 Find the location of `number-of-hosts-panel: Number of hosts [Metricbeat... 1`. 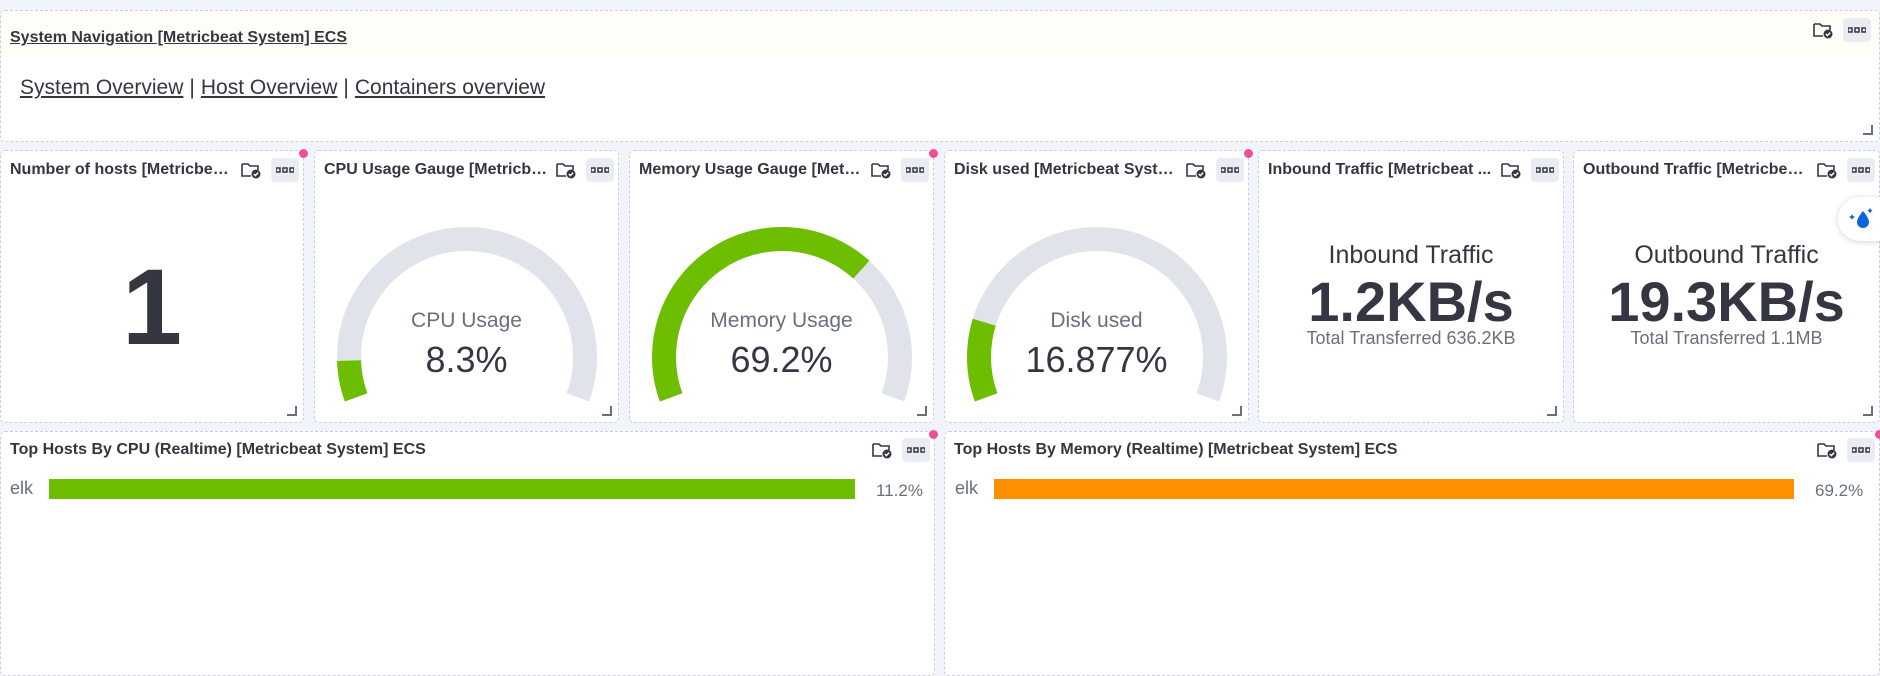

number-of-hosts-panel: Number of hosts [Metricbeat... 1 is located at coordinates (152, 286).